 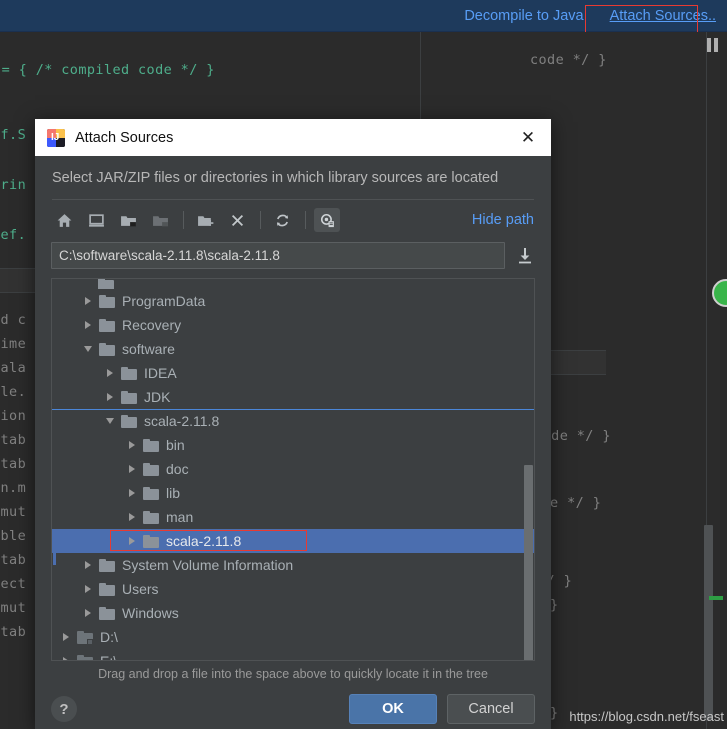 I want to click on code-fragment: code */ }, so click(x=568, y=60).